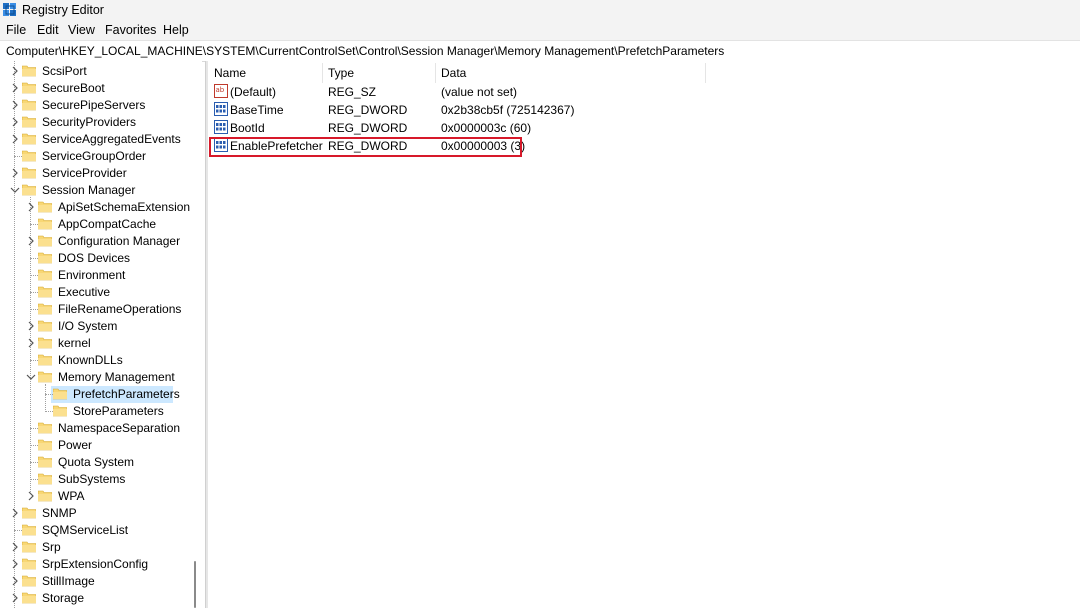 Image resolution: width=1080 pixels, height=608 pixels. I want to click on tree-item-label: ScsiPort, so click(64, 71).